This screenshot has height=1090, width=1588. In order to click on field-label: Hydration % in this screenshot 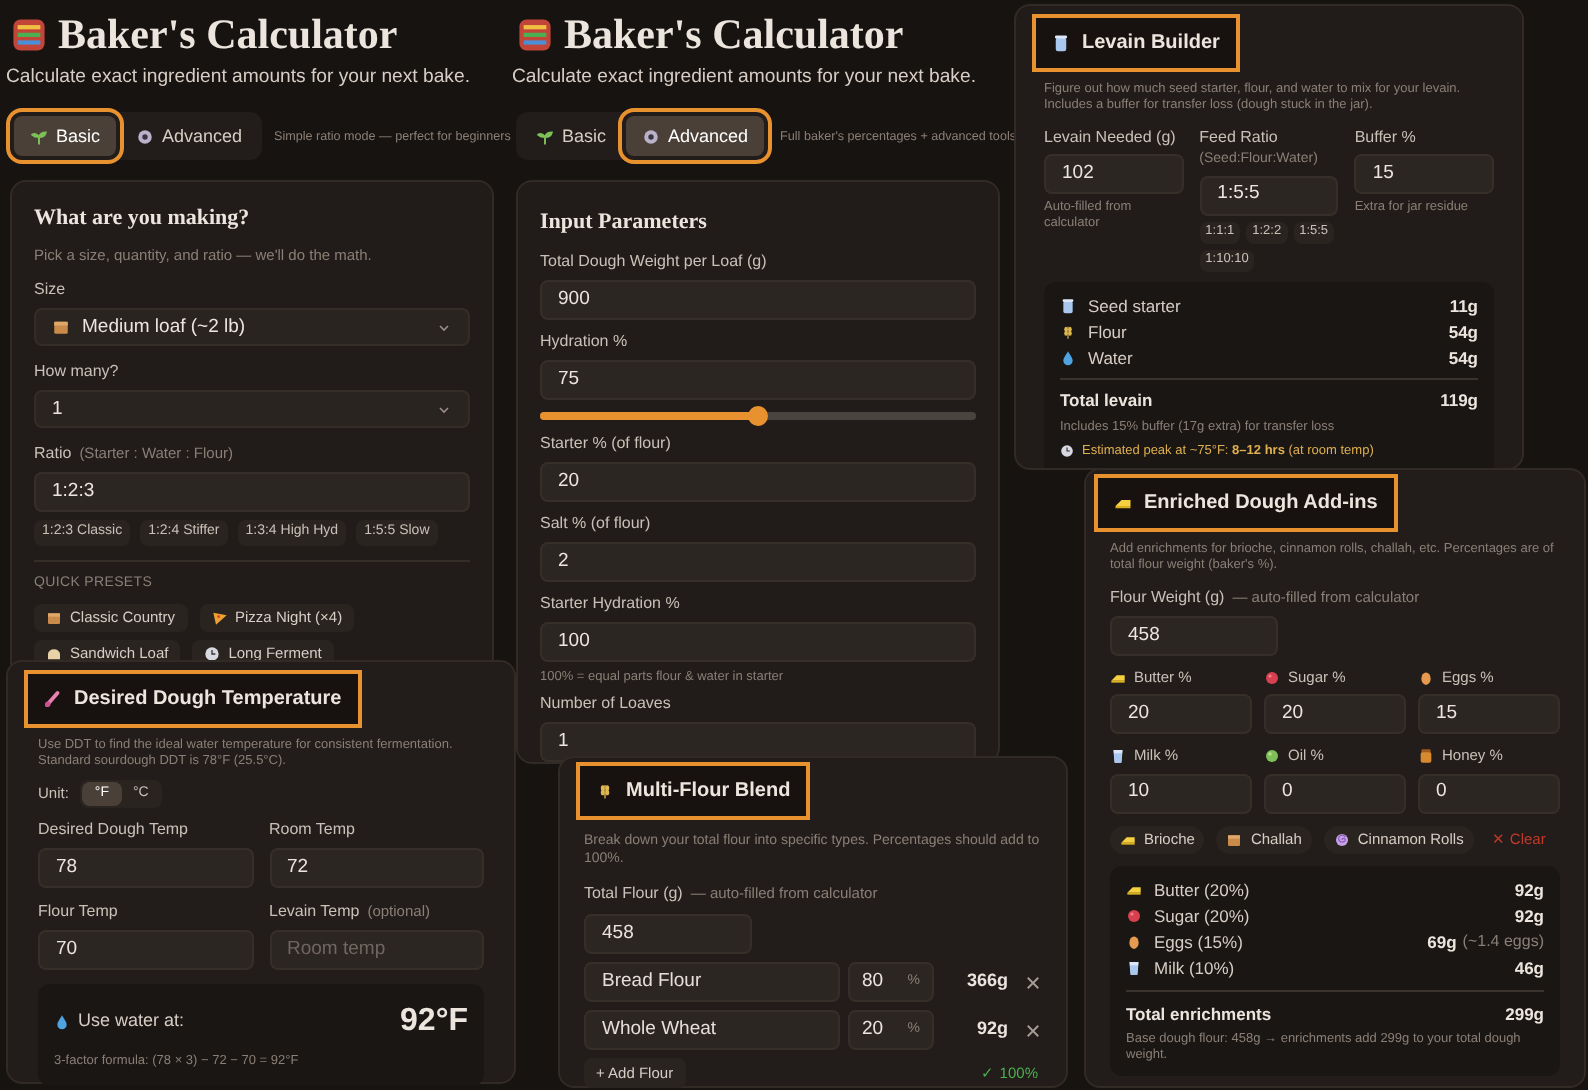, I will do `click(584, 341)`.